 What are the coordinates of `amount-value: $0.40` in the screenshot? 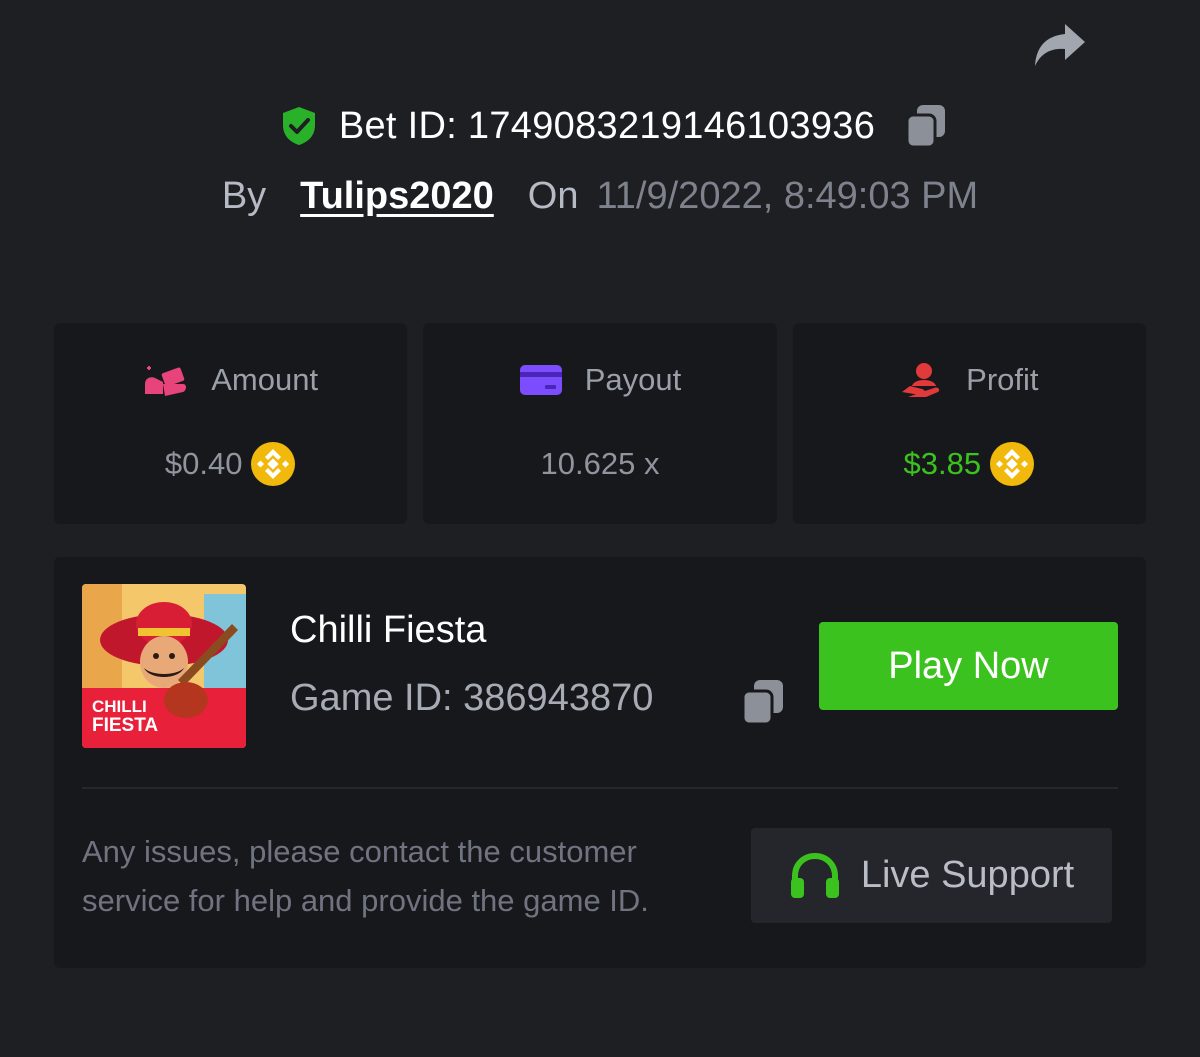 It's located at (203, 463).